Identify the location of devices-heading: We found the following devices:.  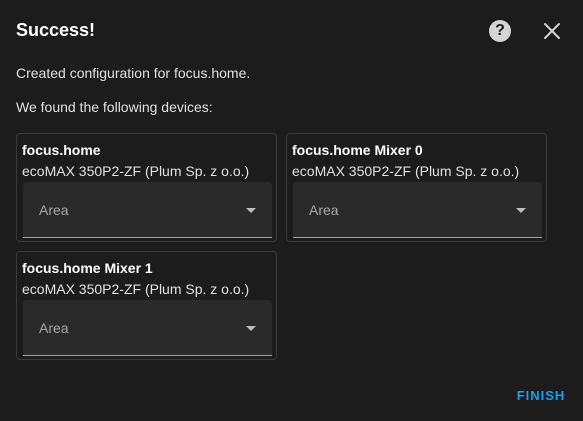
(114, 107).